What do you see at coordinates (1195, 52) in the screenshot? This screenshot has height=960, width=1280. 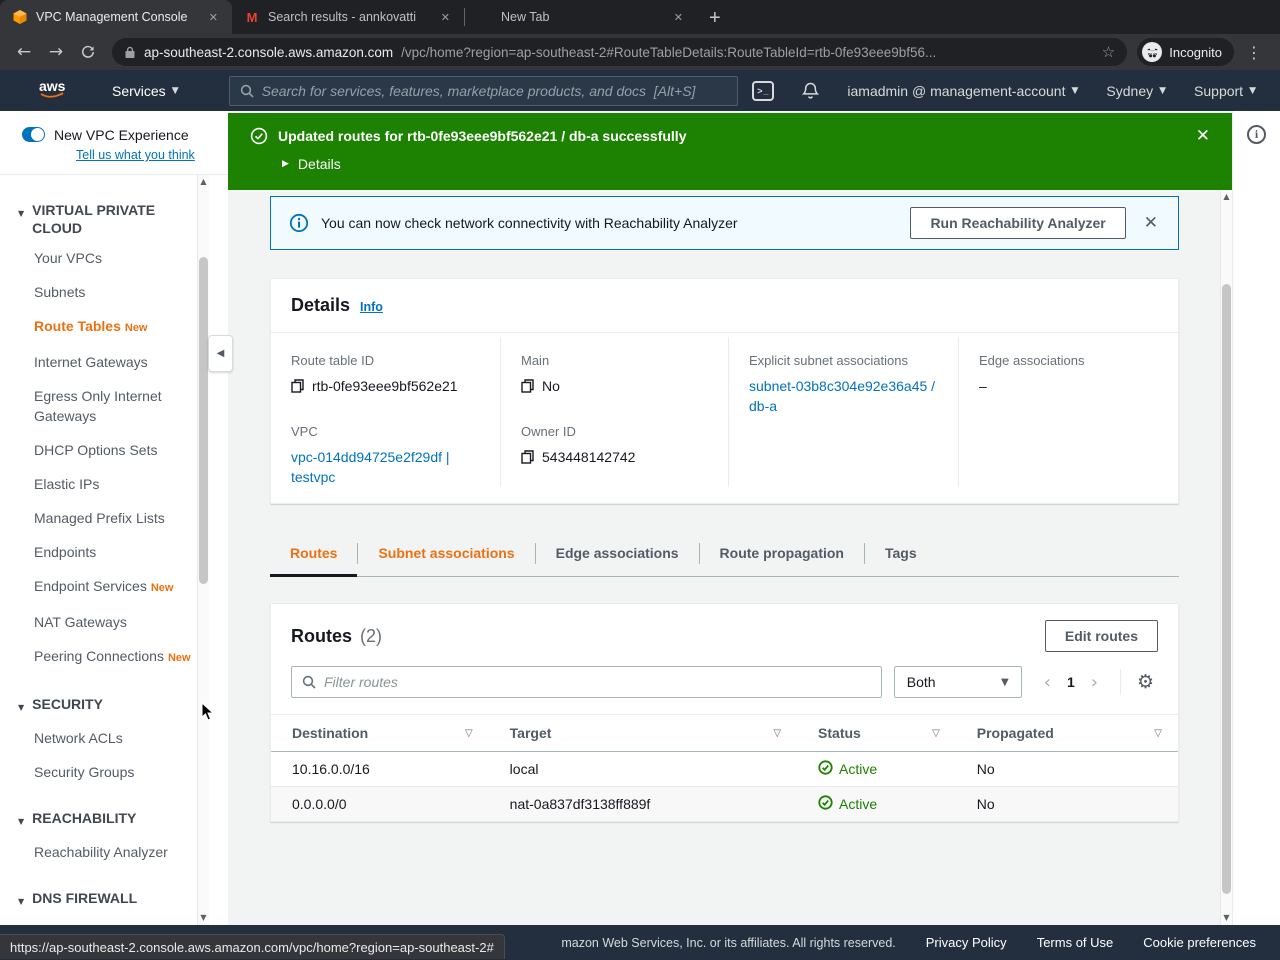 I see `incognito-label: Incognito` at bounding box center [1195, 52].